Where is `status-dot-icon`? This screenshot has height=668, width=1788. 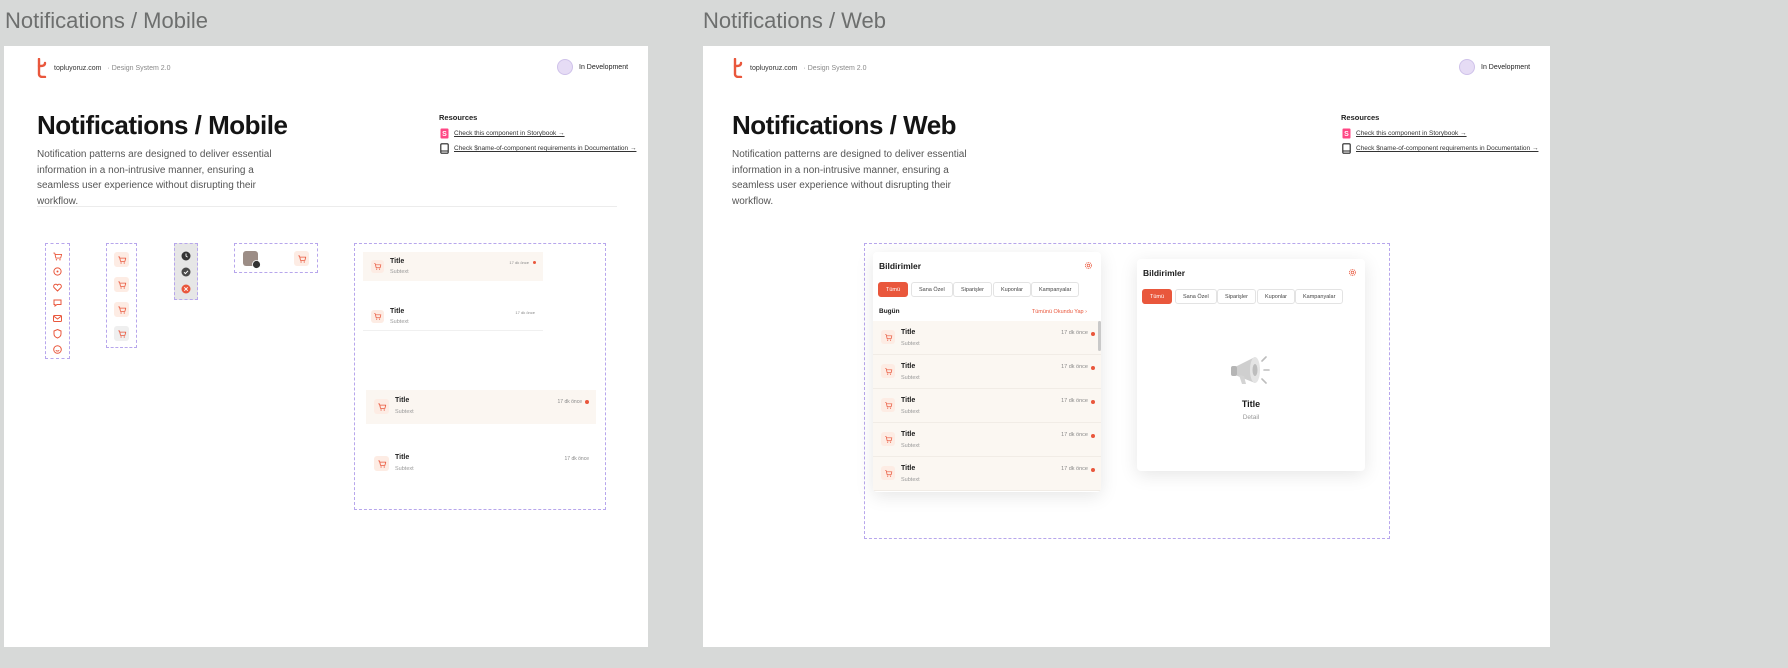 status-dot-icon is located at coordinates (1467, 67).